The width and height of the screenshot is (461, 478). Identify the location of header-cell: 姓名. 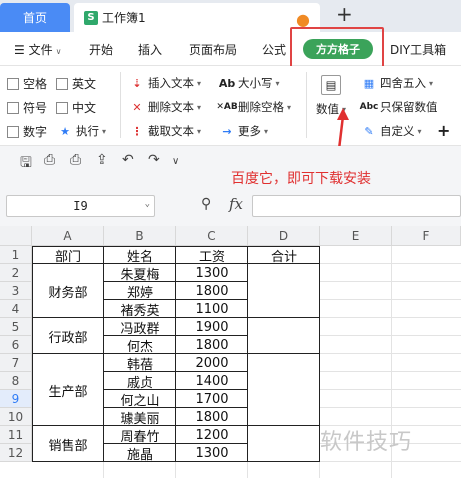
(140, 255).